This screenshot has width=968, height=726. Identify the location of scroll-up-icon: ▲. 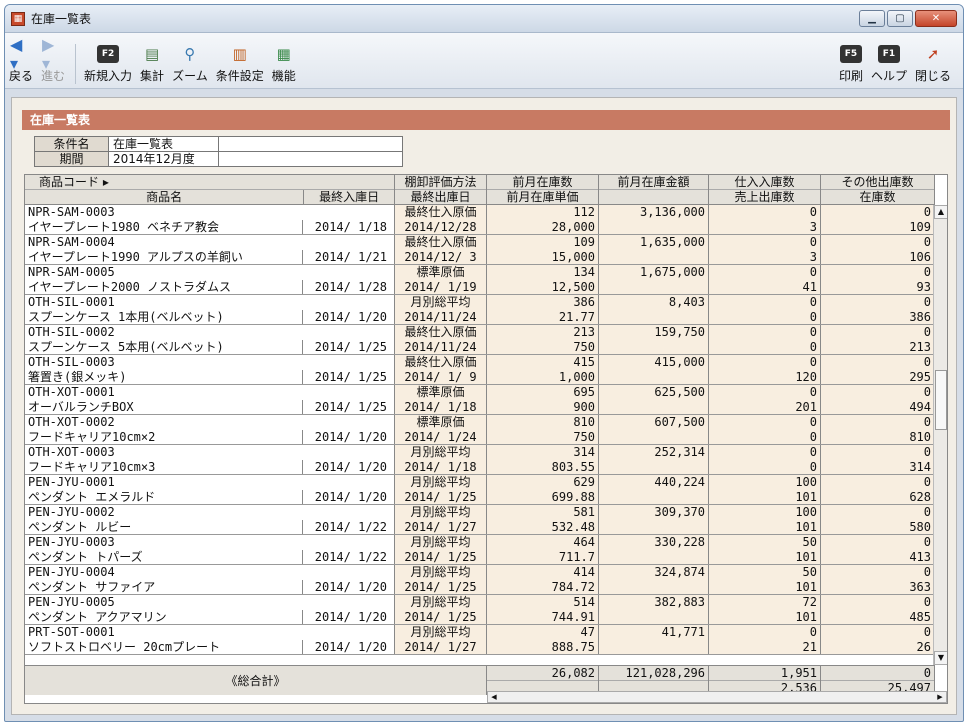
(940, 212).